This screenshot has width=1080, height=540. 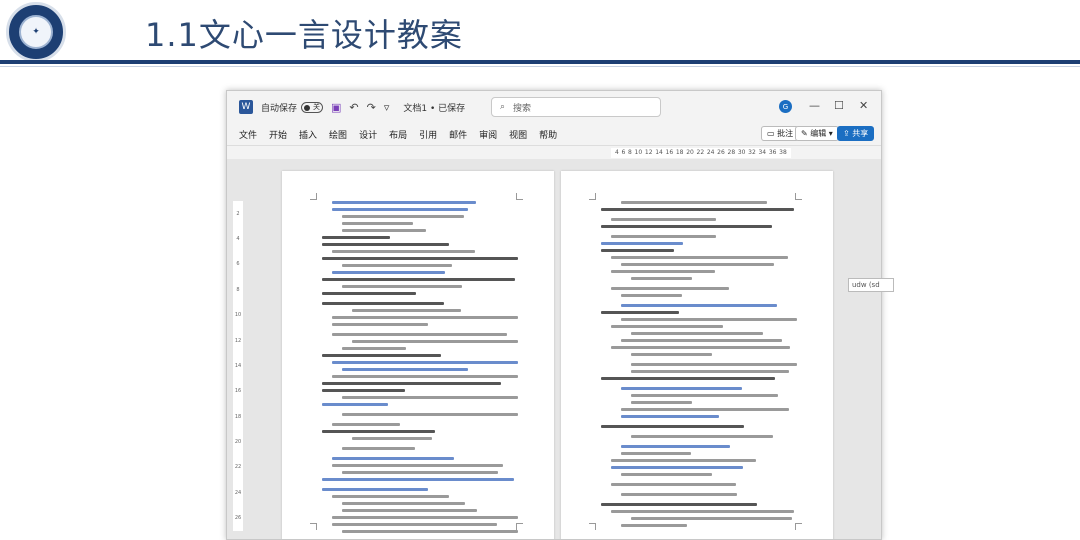 I want to click on ruler-tick: 22, so click(x=700, y=152).